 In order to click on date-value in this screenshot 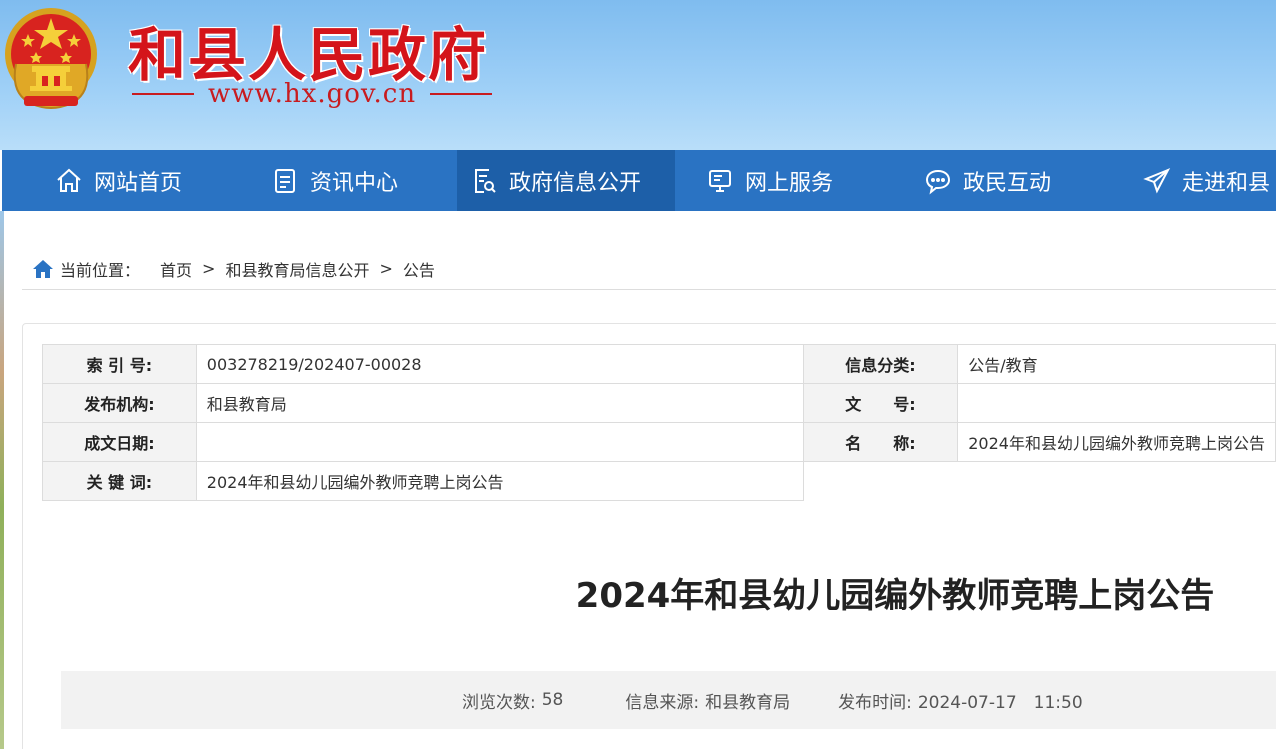, I will do `click(499, 442)`.